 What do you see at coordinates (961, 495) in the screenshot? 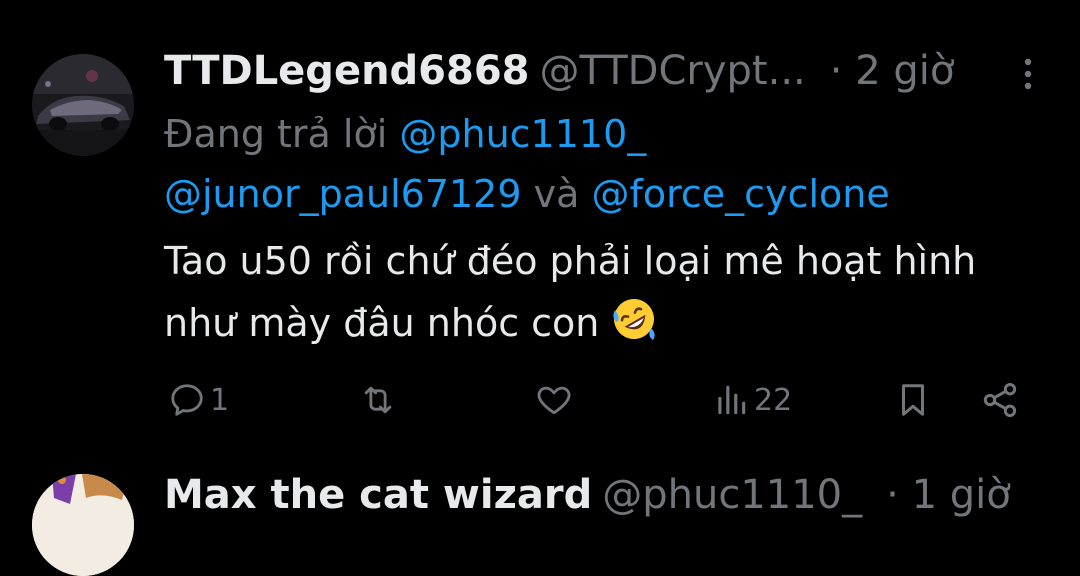
I see `next-timestamp-text: 1 giờ` at bounding box center [961, 495].